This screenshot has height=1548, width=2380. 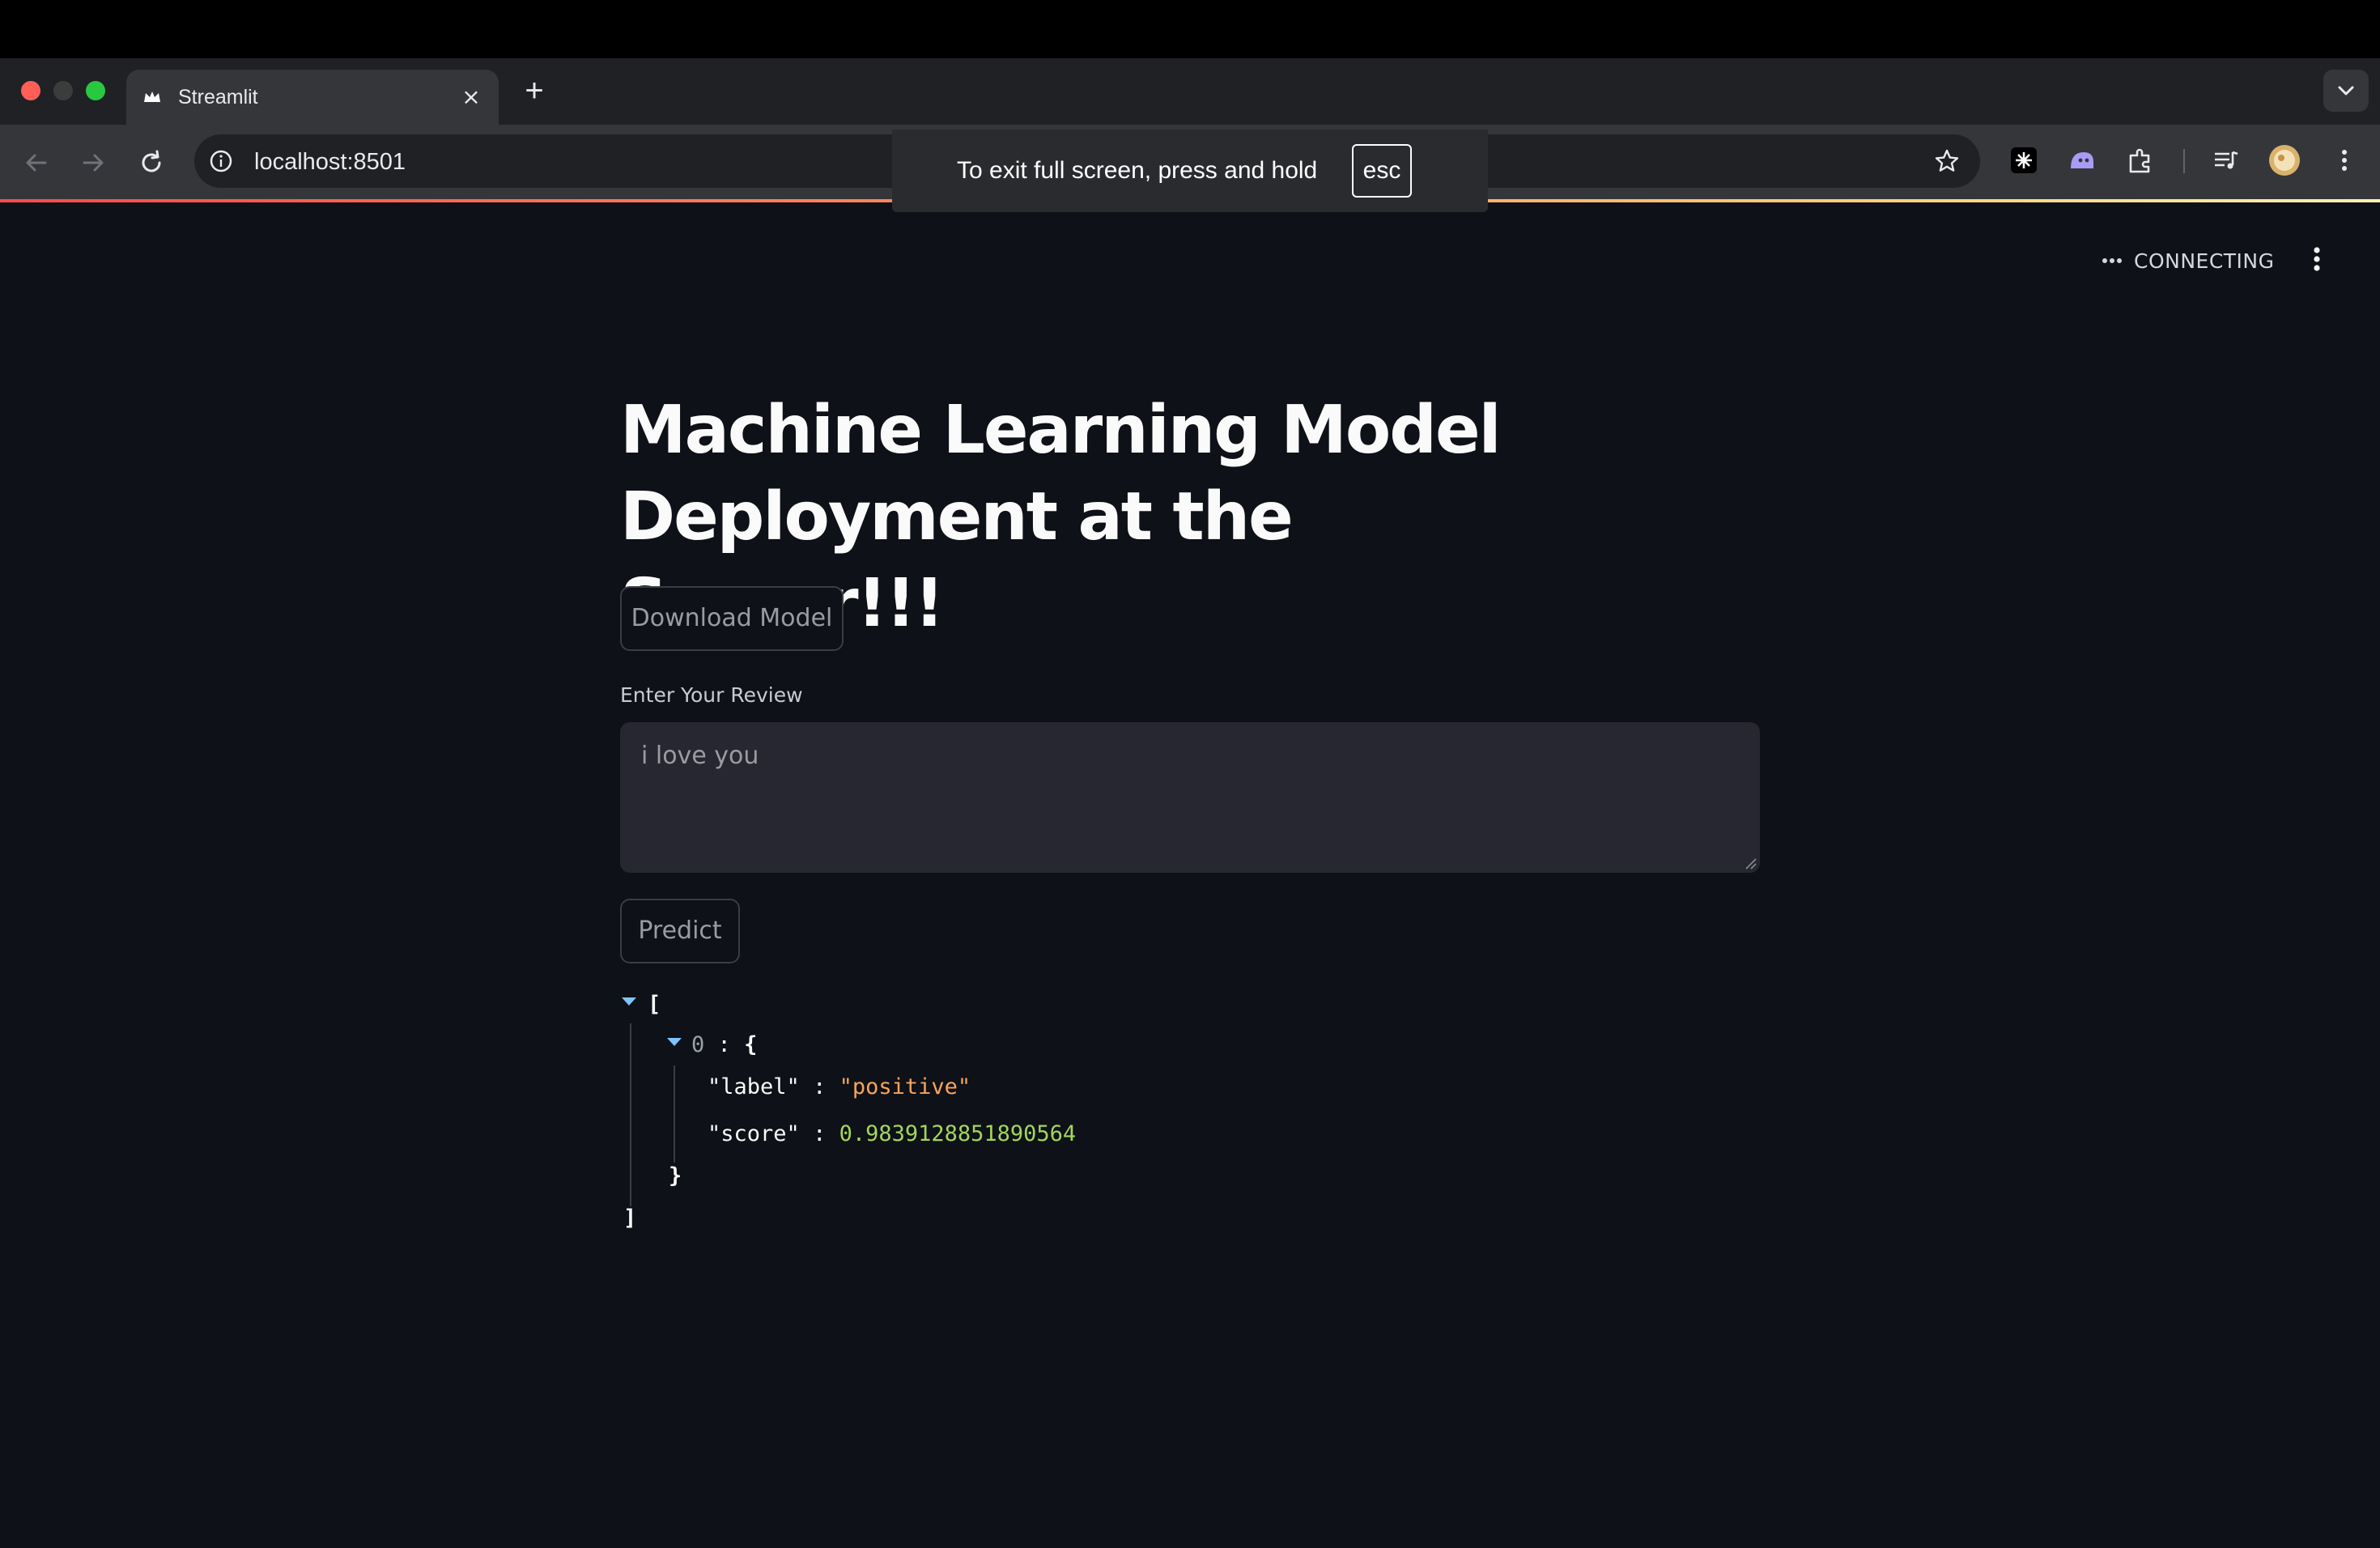 I want to click on forward-arrow-icon, so click(x=93, y=162).